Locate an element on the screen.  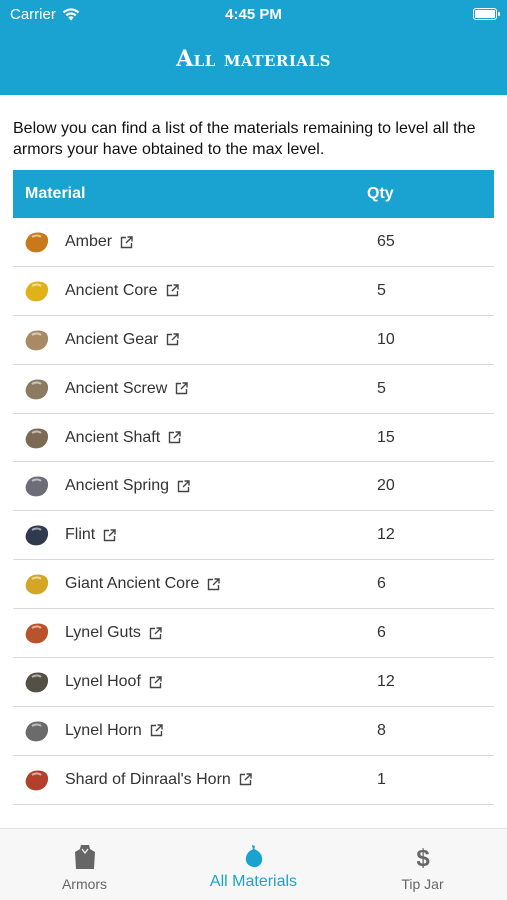
material-name: Ancient Spring is located at coordinates (117, 486).